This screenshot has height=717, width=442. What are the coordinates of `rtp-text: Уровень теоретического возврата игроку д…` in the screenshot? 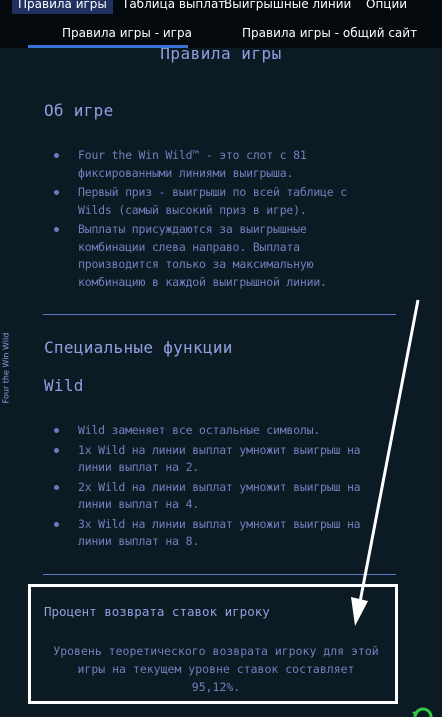 It's located at (216, 669).